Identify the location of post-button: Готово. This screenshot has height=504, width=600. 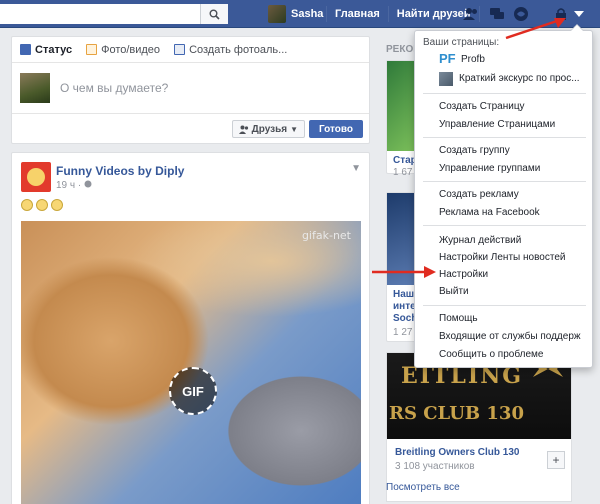
(336, 129).